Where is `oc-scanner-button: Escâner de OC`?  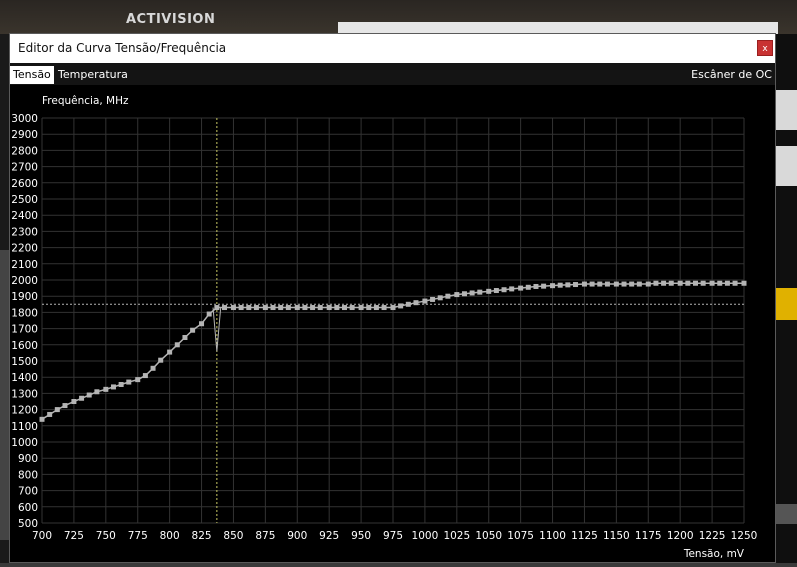 oc-scanner-button: Escâner de OC is located at coordinates (731, 75).